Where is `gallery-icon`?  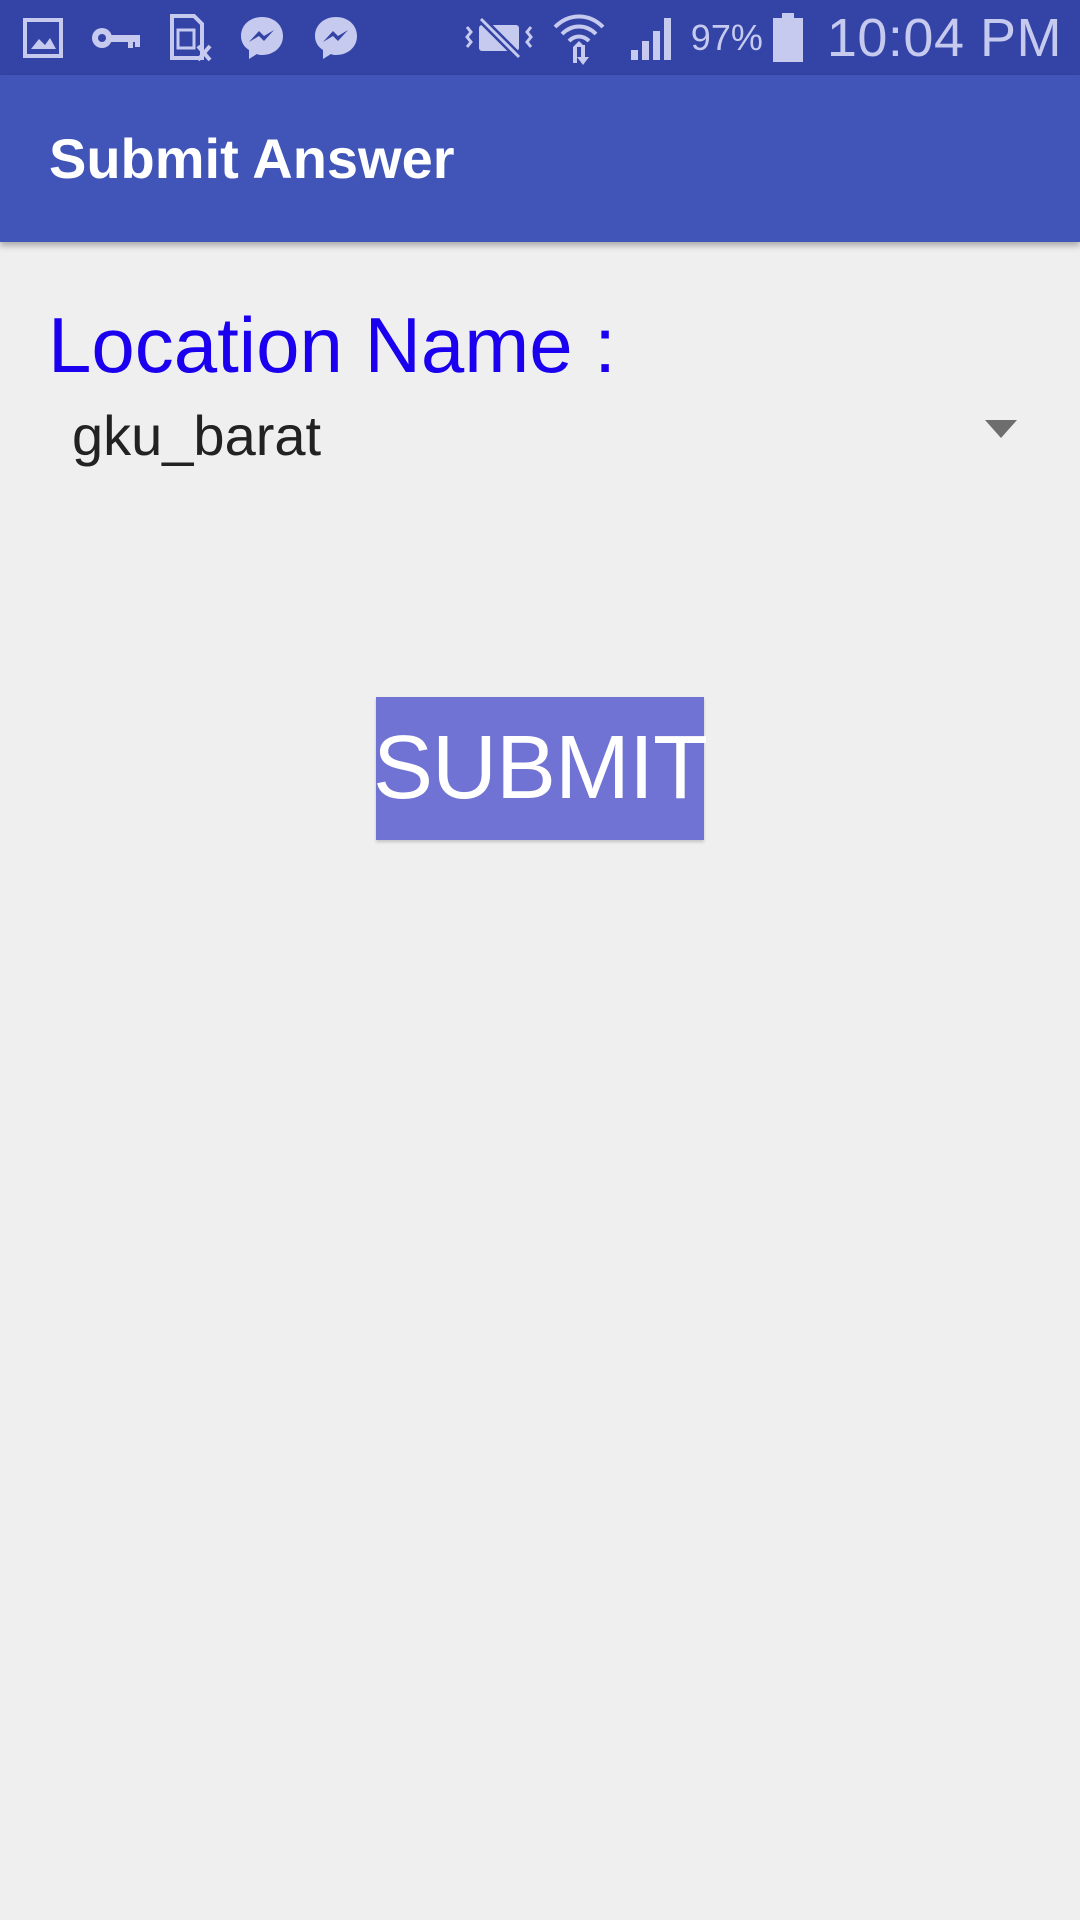 gallery-icon is located at coordinates (43, 38).